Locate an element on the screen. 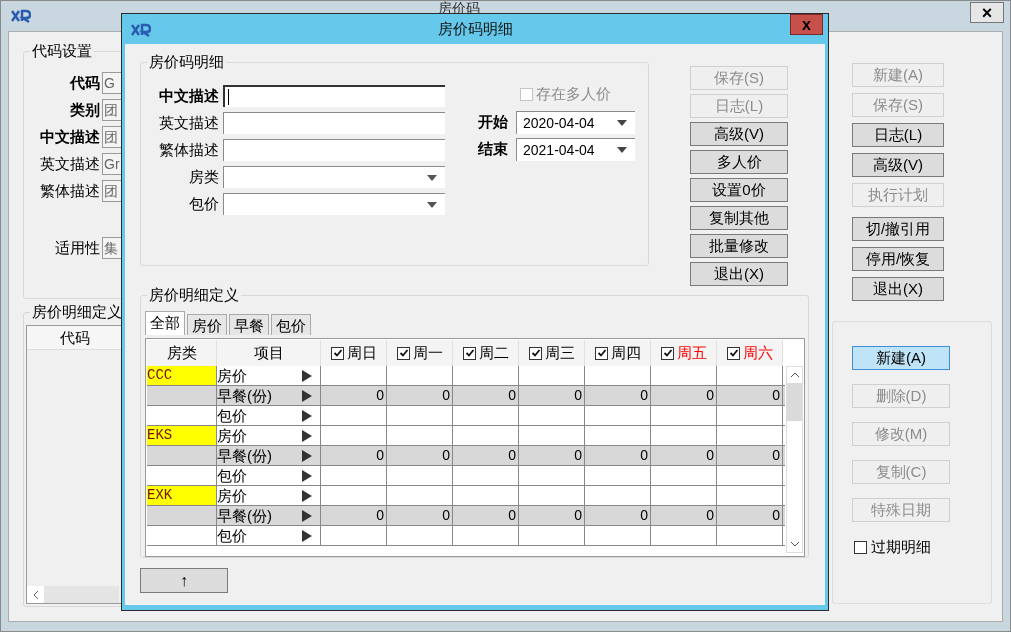 The width and height of the screenshot is (1011, 632). column-header: 房类 is located at coordinates (182, 353).